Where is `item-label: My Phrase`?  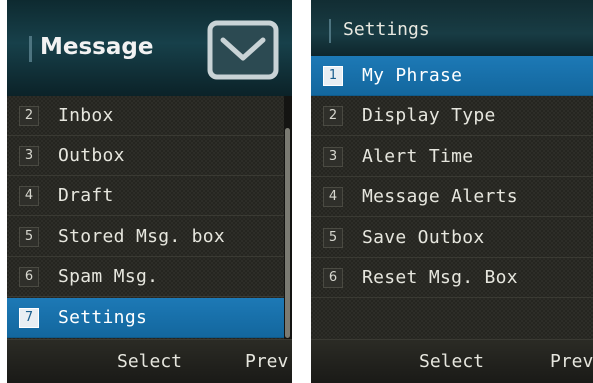 item-label: My Phrase is located at coordinates (412, 75).